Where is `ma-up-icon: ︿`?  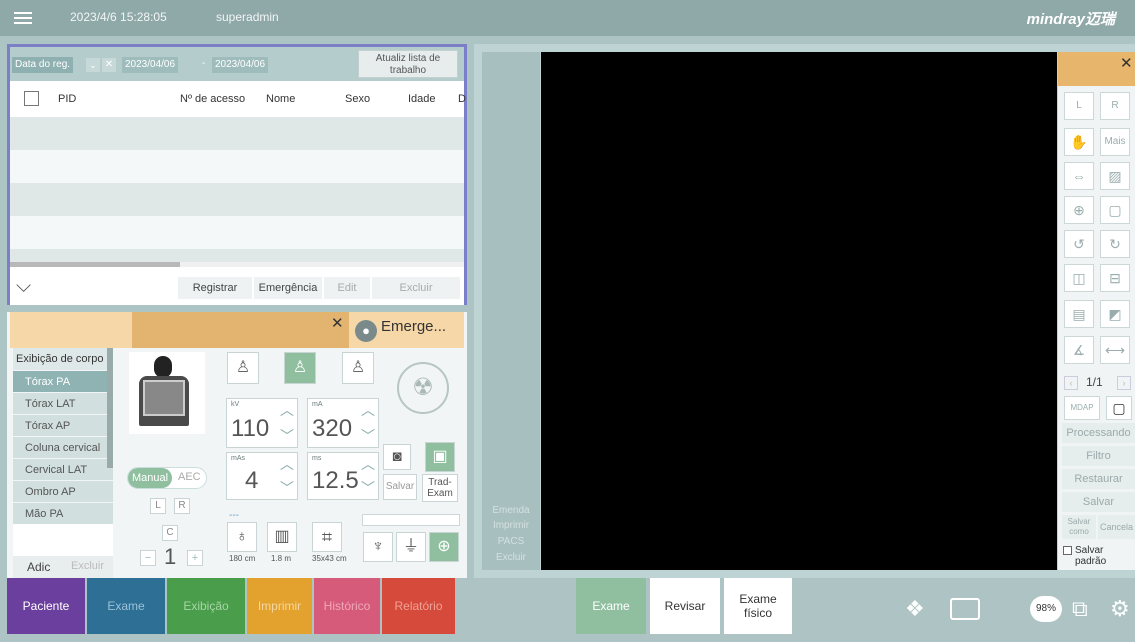 ma-up-icon: ︿ is located at coordinates (368, 410).